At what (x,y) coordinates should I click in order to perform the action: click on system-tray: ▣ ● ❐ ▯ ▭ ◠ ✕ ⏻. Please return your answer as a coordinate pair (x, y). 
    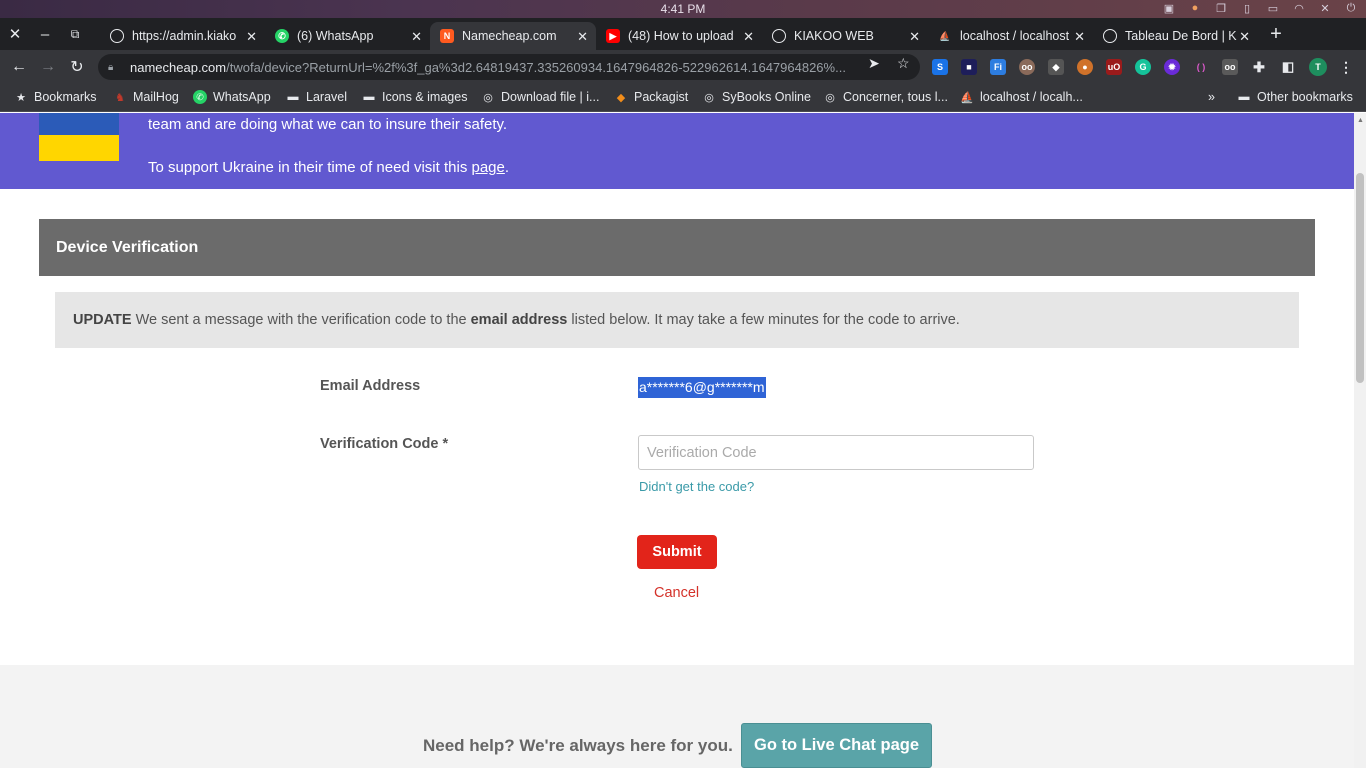
    Looking at the image, I should click on (1260, 8).